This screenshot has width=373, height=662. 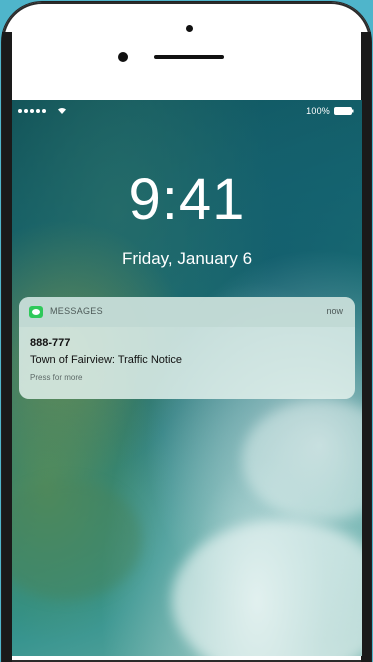 I want to click on lock-screen-date: Friday, January 6, so click(x=187, y=258).